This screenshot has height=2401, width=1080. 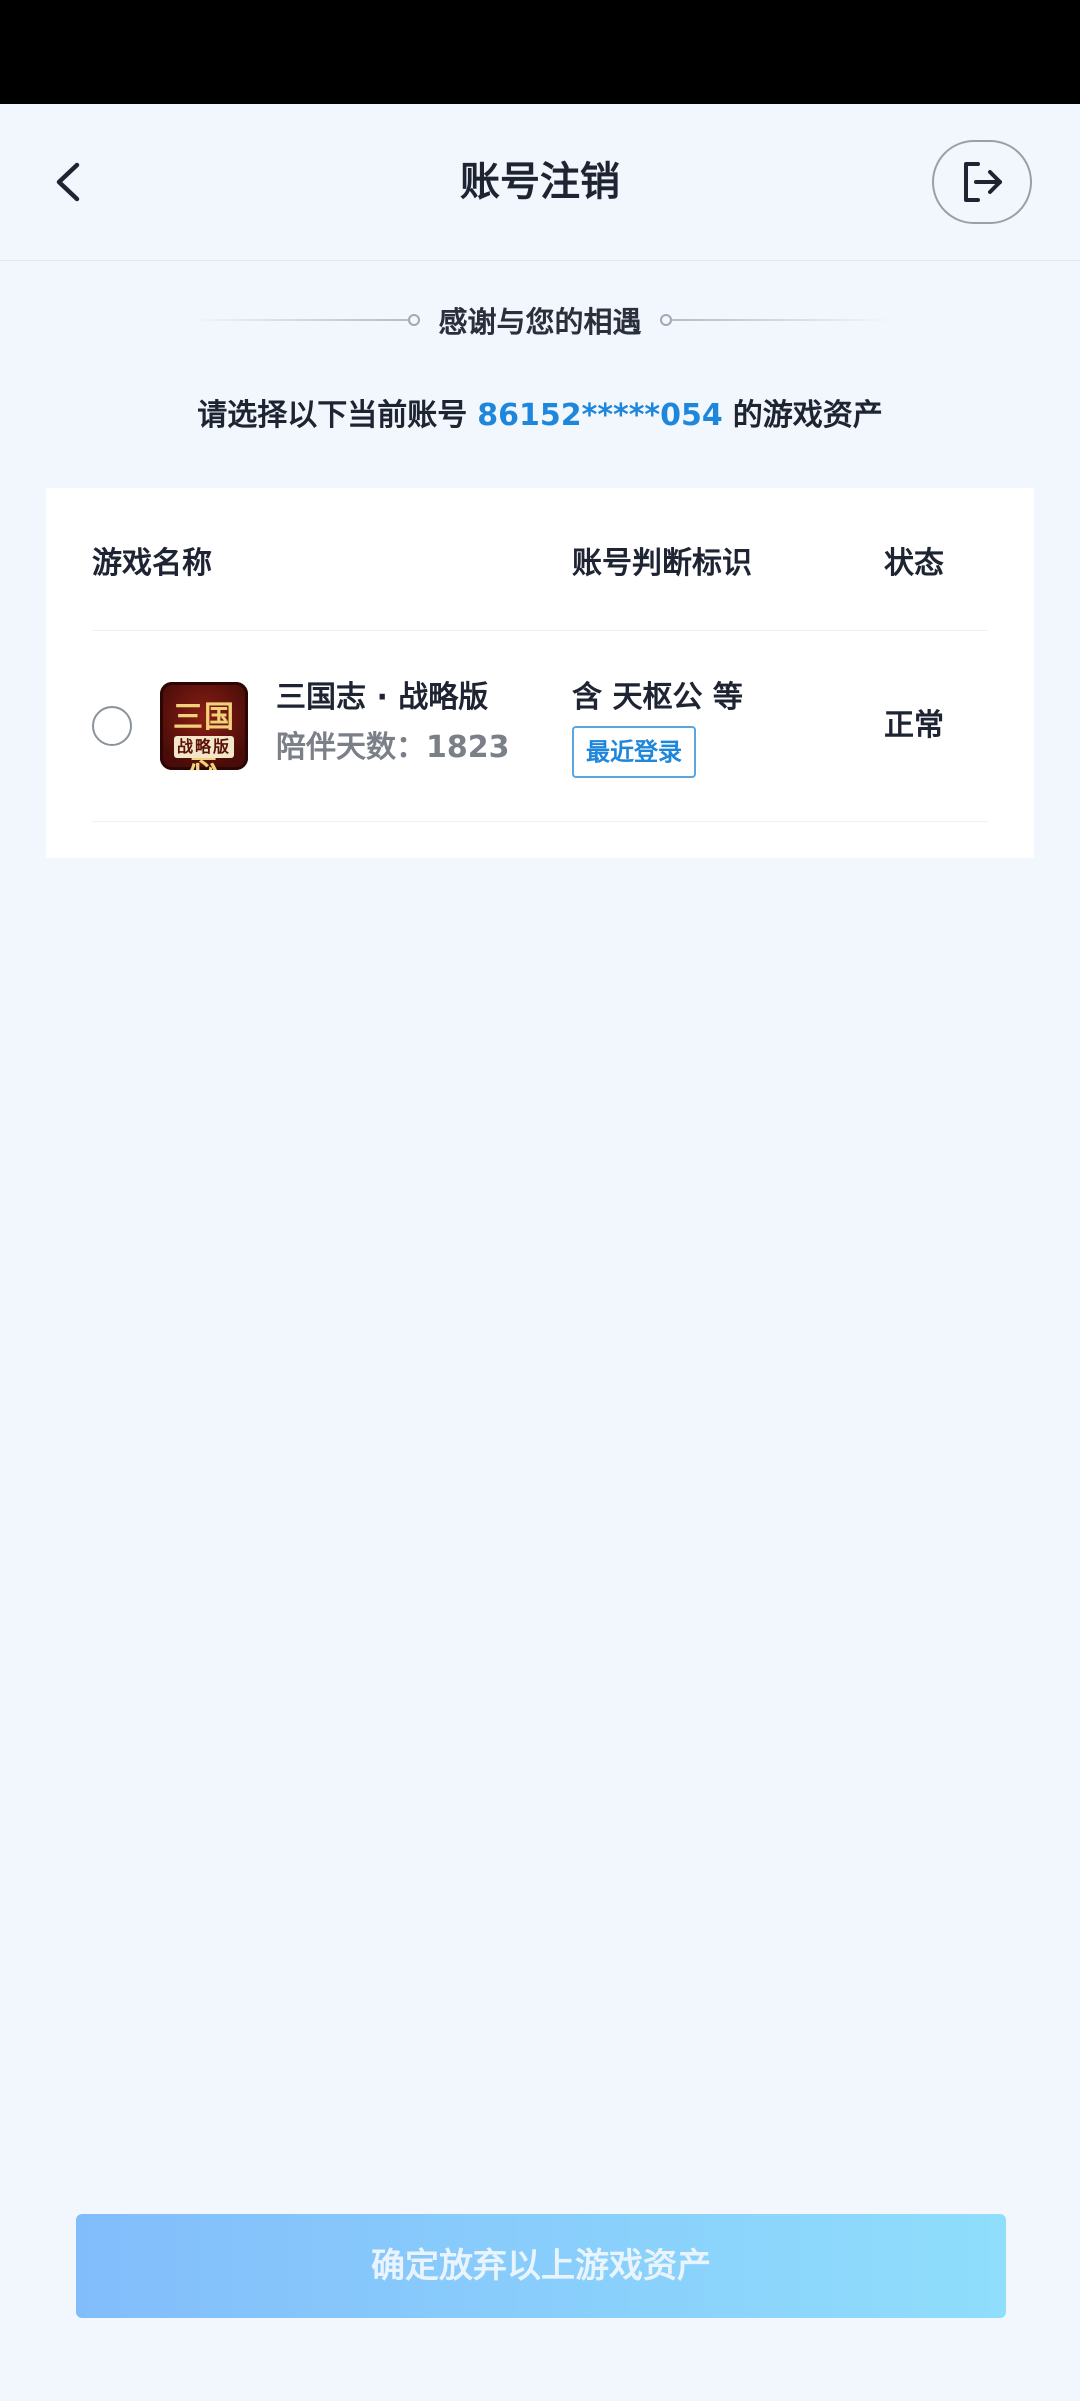 What do you see at coordinates (152, 563) in the screenshot?
I see `column-header-game-name: 游戏名称` at bounding box center [152, 563].